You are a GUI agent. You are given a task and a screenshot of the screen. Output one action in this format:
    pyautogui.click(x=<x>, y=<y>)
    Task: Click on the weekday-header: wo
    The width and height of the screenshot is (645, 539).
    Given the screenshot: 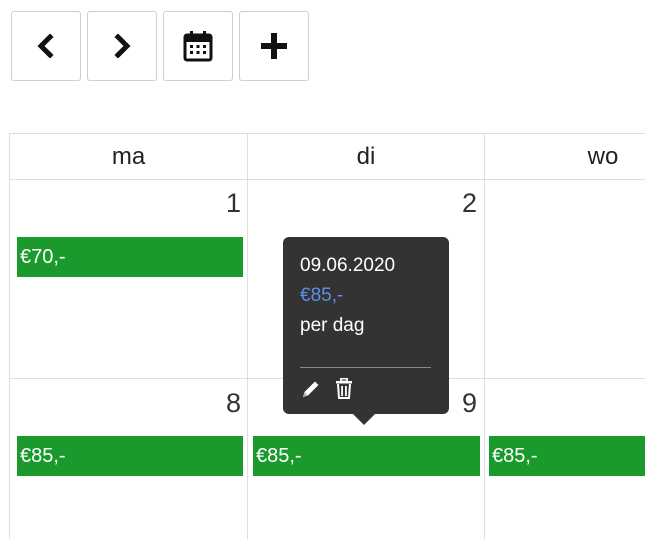 What is the action you would take?
    pyautogui.click(x=603, y=156)
    